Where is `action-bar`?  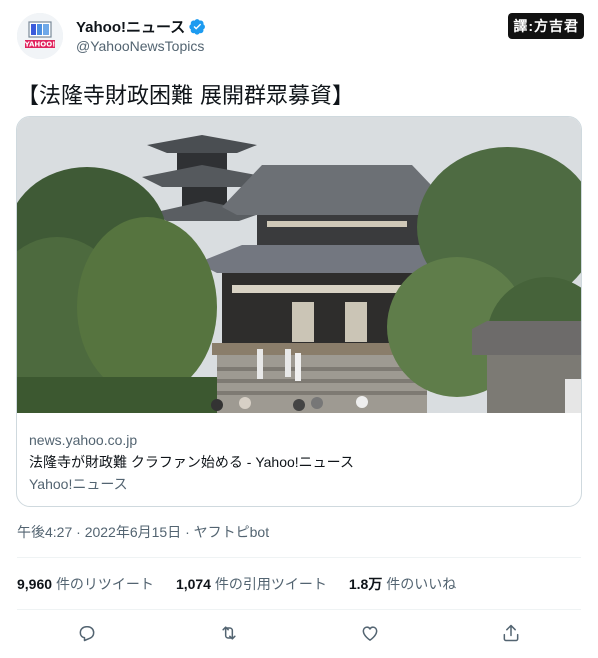
action-bar is located at coordinates (299, 635).